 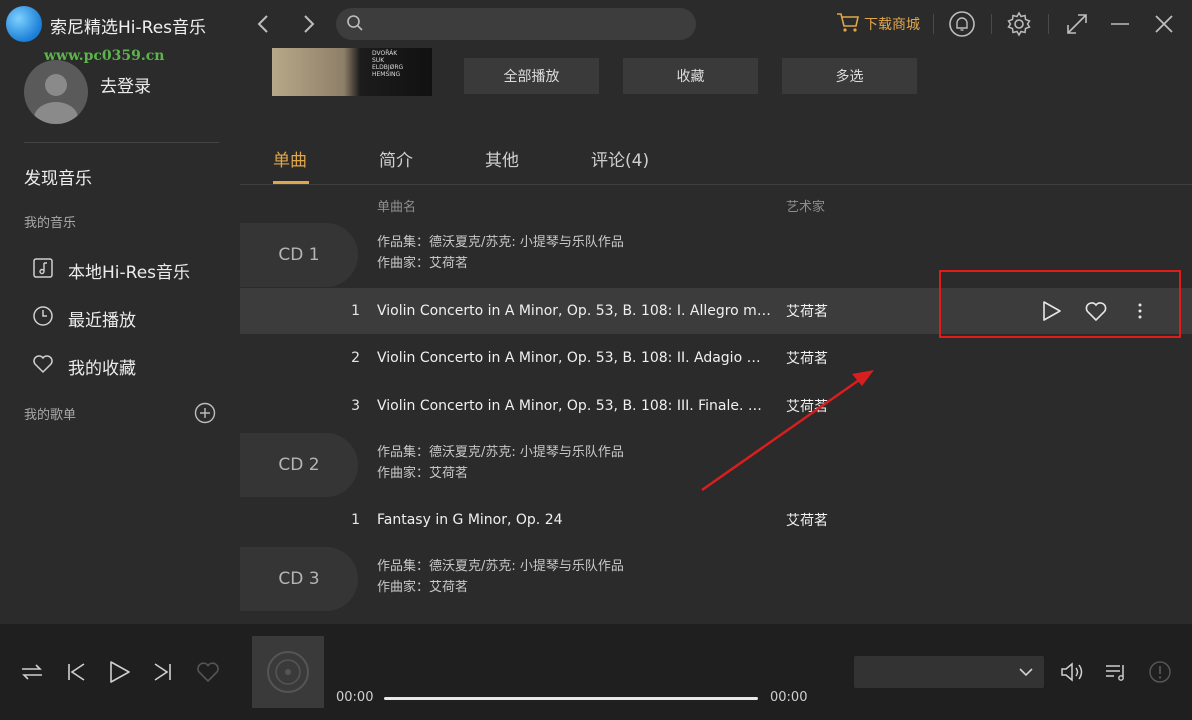 What do you see at coordinates (24, 24) in the screenshot?
I see `app-logo-icon` at bounding box center [24, 24].